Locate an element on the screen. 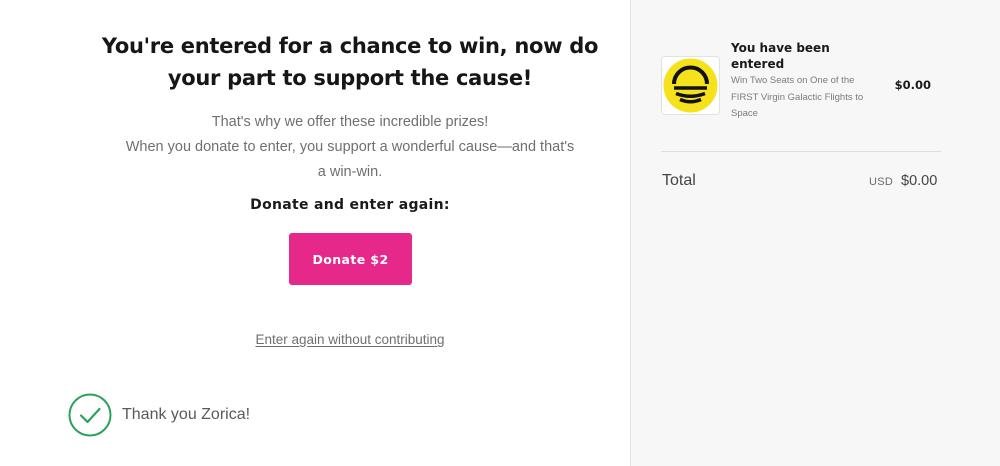 The image size is (1000, 466). thank-you-text: Thank you Zorica! is located at coordinates (186, 414).